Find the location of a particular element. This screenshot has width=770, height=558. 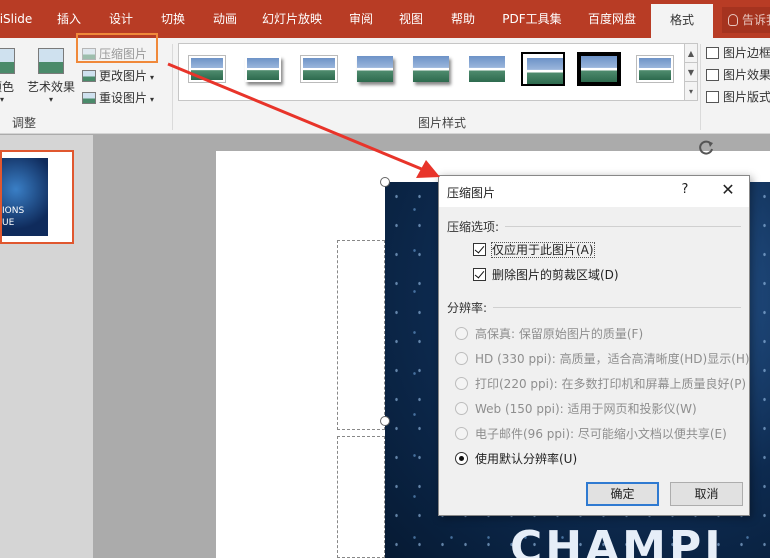

change-picture-icon is located at coordinates (89, 76).